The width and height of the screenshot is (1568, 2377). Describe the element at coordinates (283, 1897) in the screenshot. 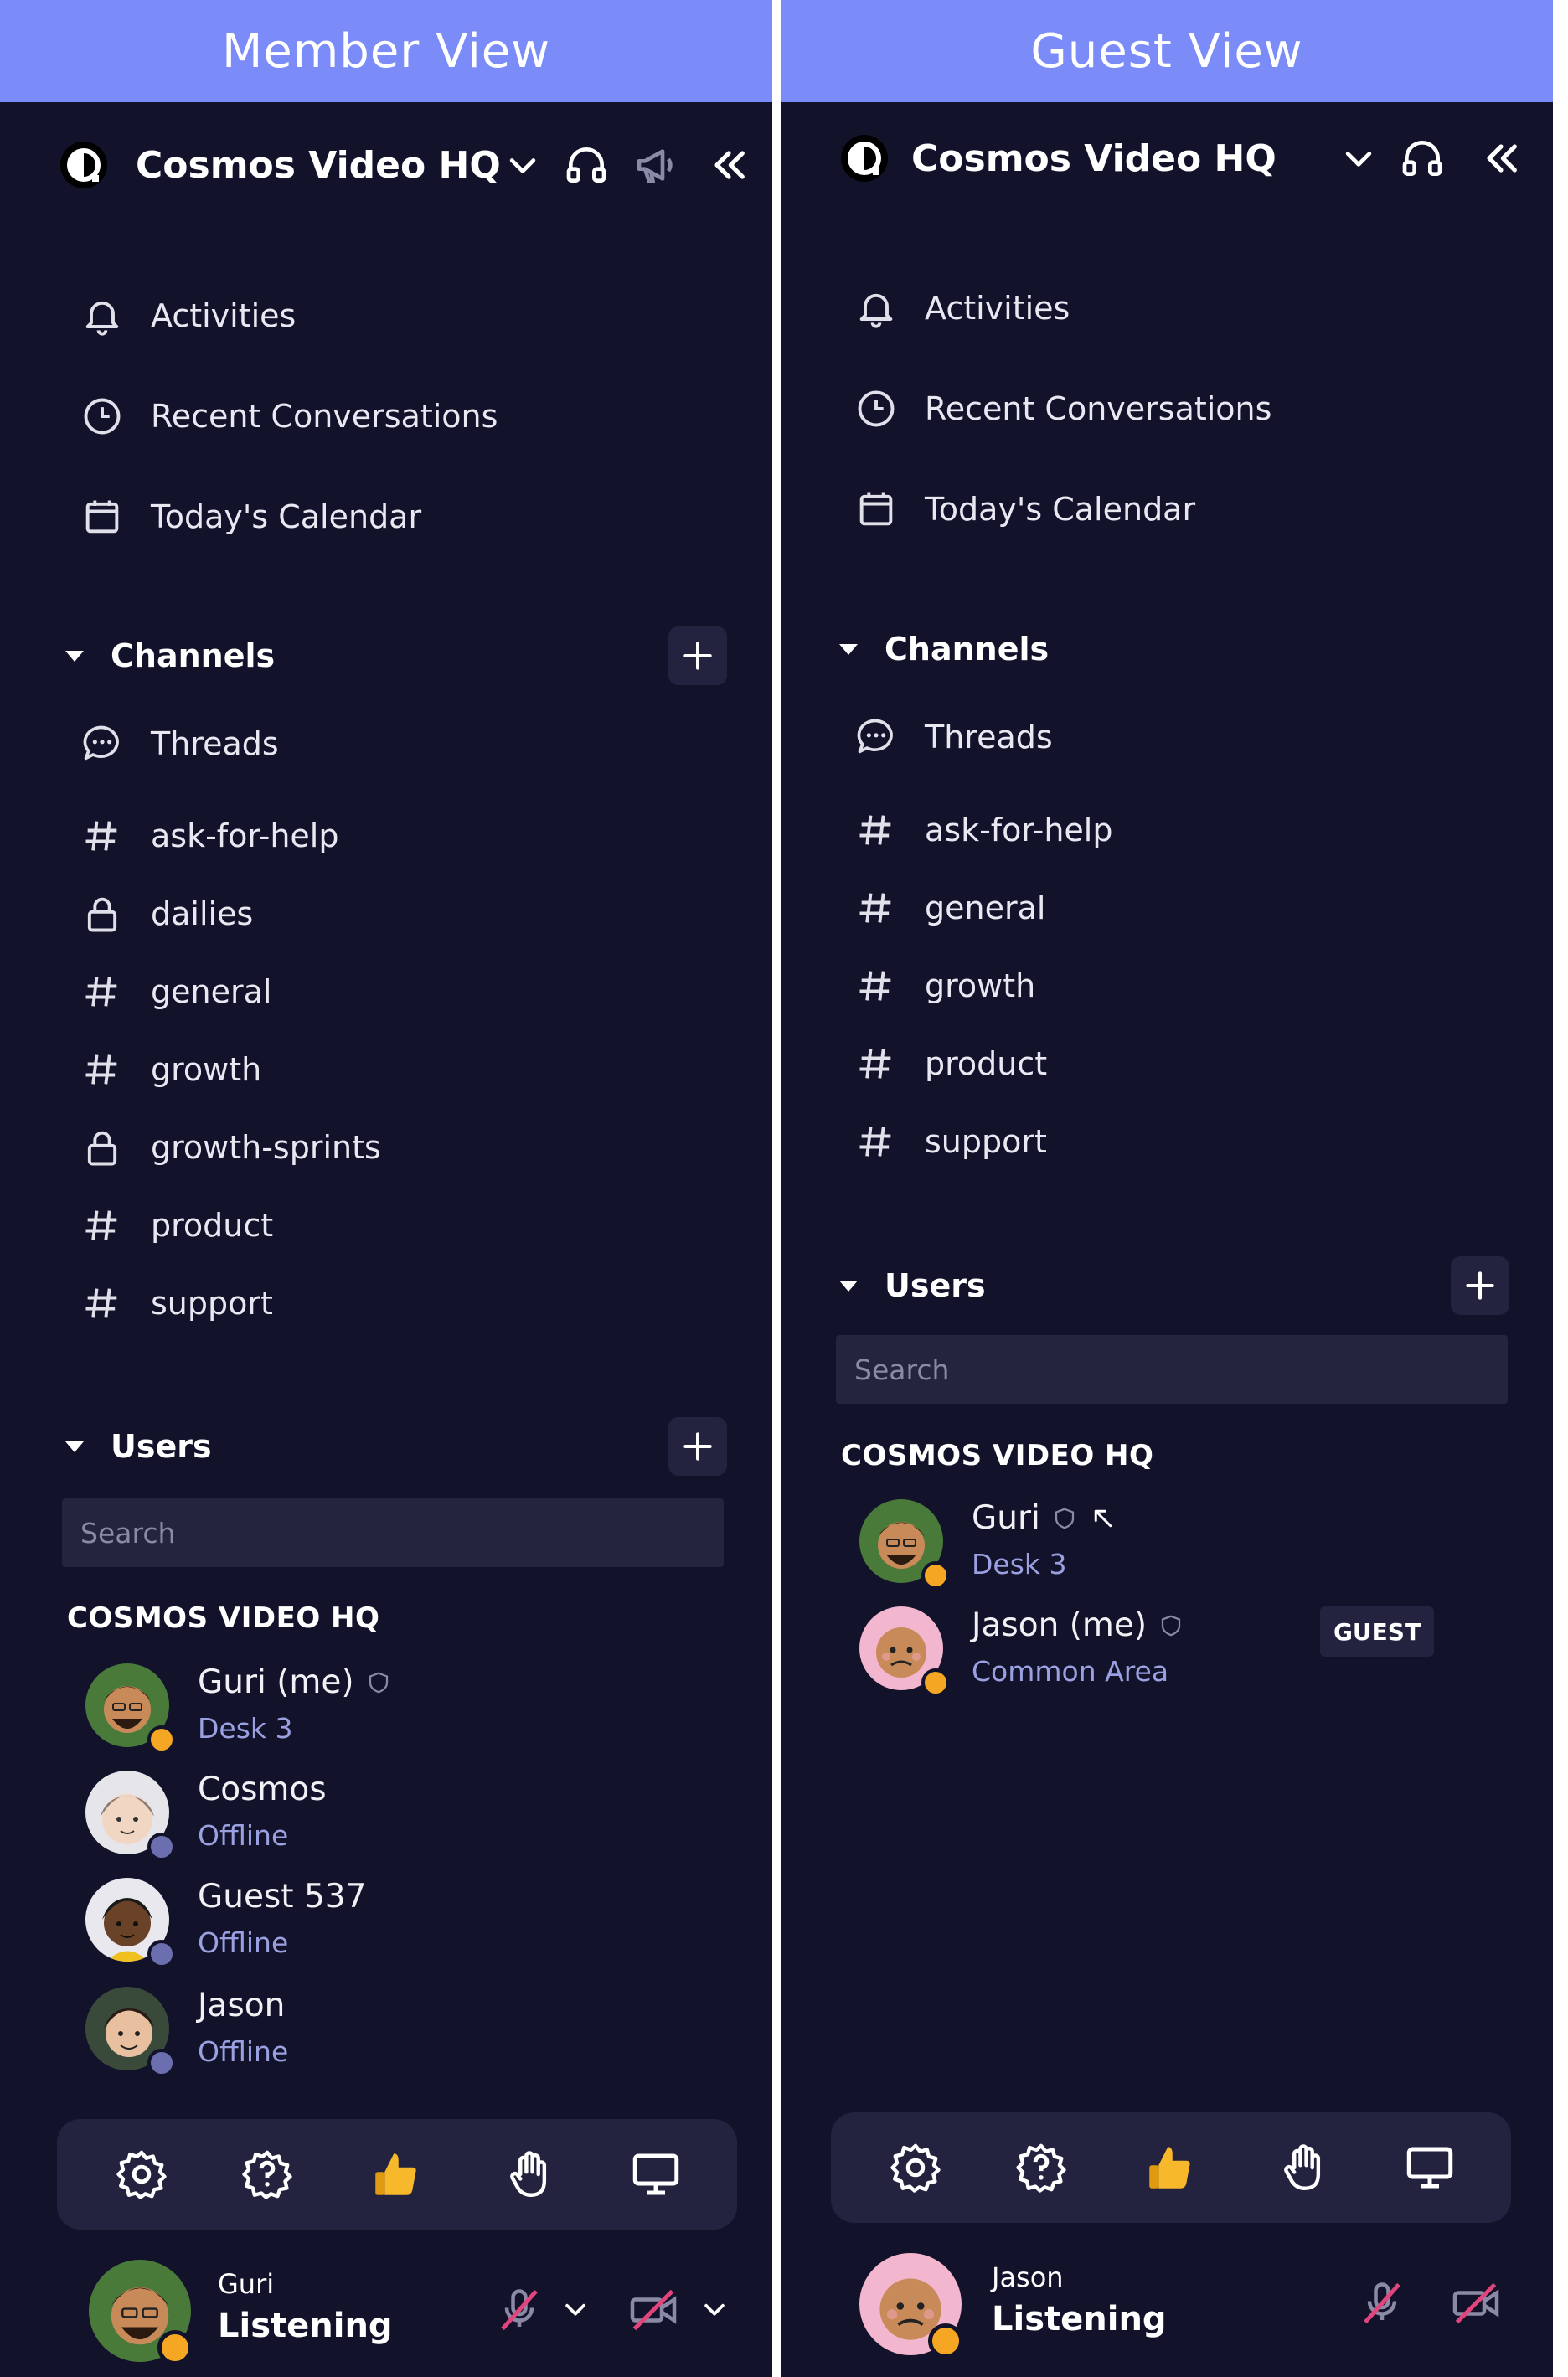

I see `user-name: Guest 537` at that location.